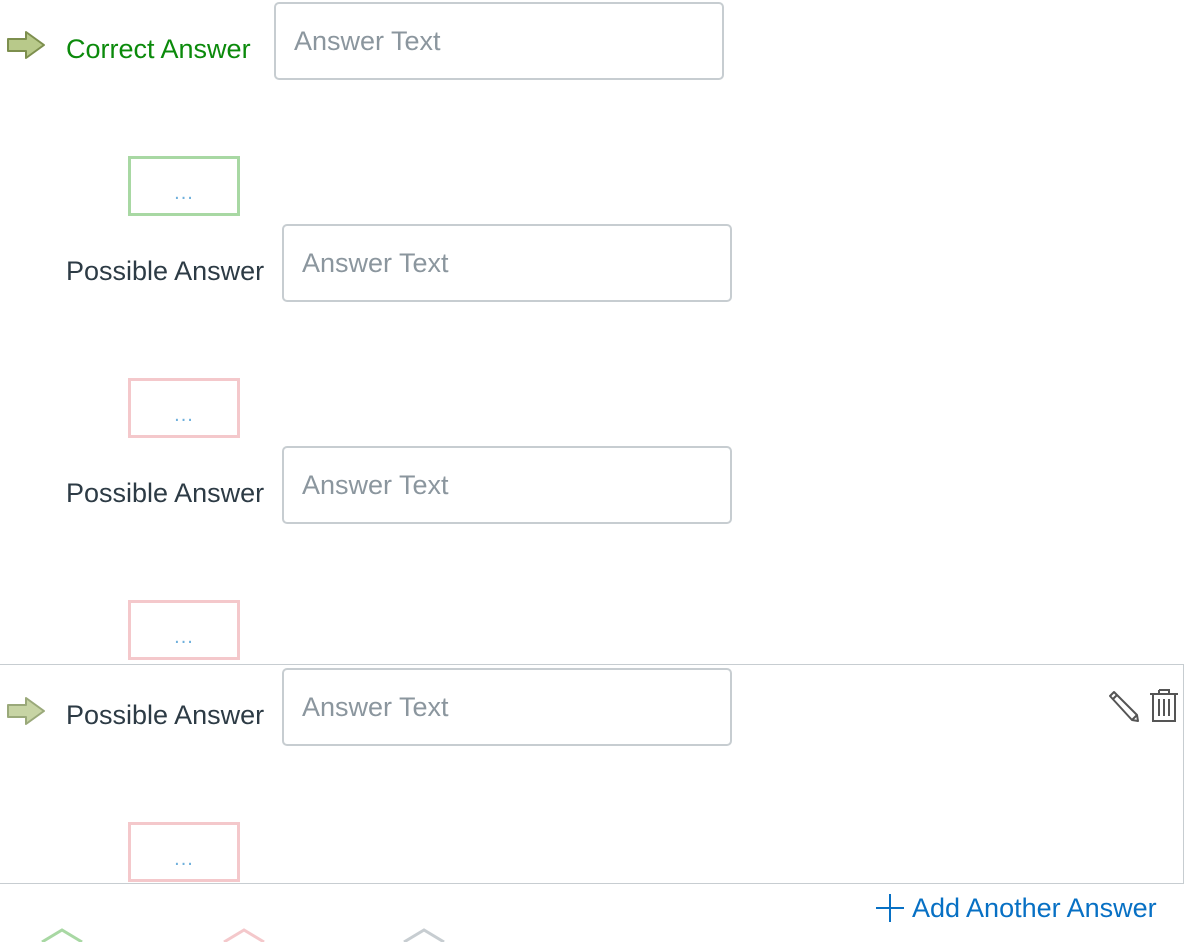  I want to click on add-another-answer-link: Add Another Answer, so click(1015, 908).